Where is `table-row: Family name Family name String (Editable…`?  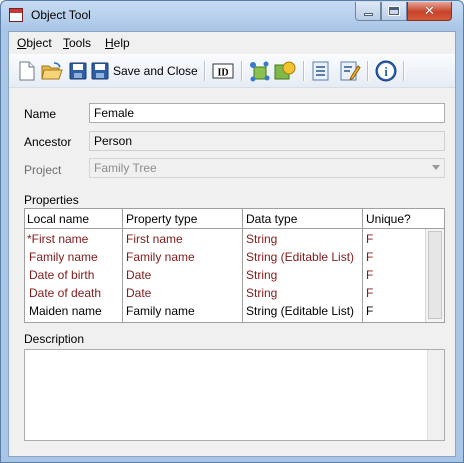
table-row: Family name Family name String (Editable… is located at coordinates (225, 257).